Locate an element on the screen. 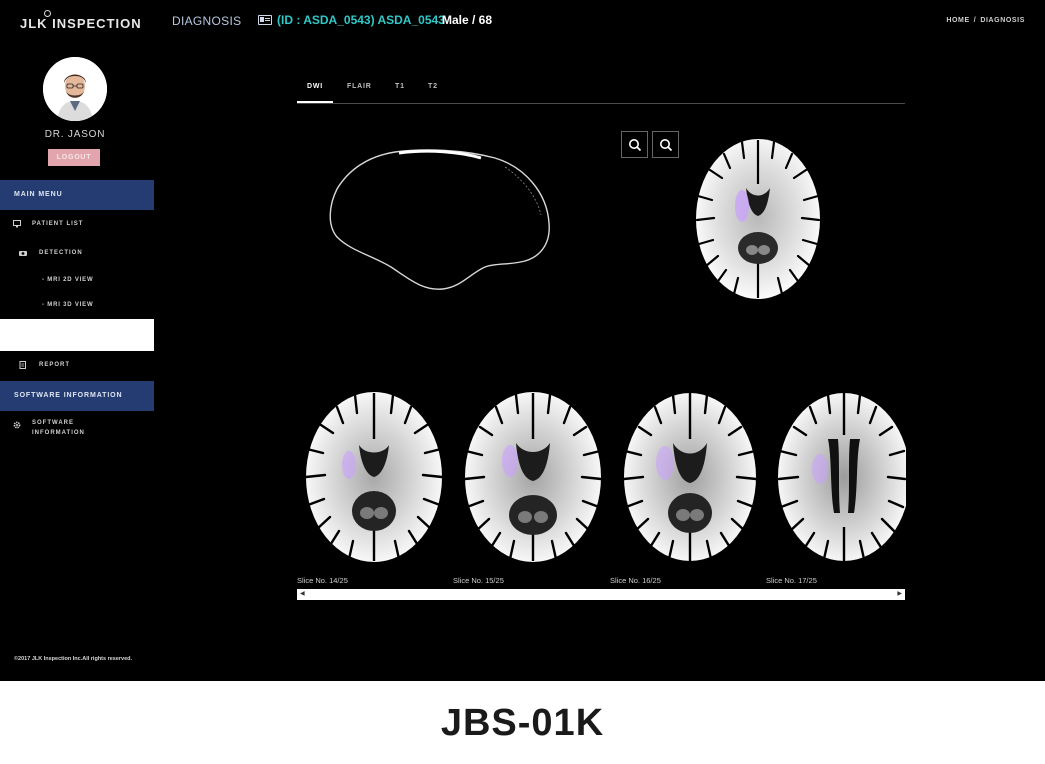 The image size is (1045, 764). breadcrumb: HOME / DIAGNOSIS is located at coordinates (985, 20).